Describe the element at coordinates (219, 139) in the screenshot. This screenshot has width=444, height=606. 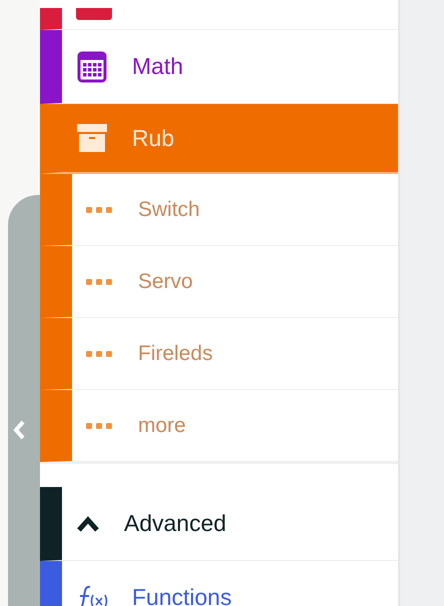
I see `category-item: Rub` at that location.